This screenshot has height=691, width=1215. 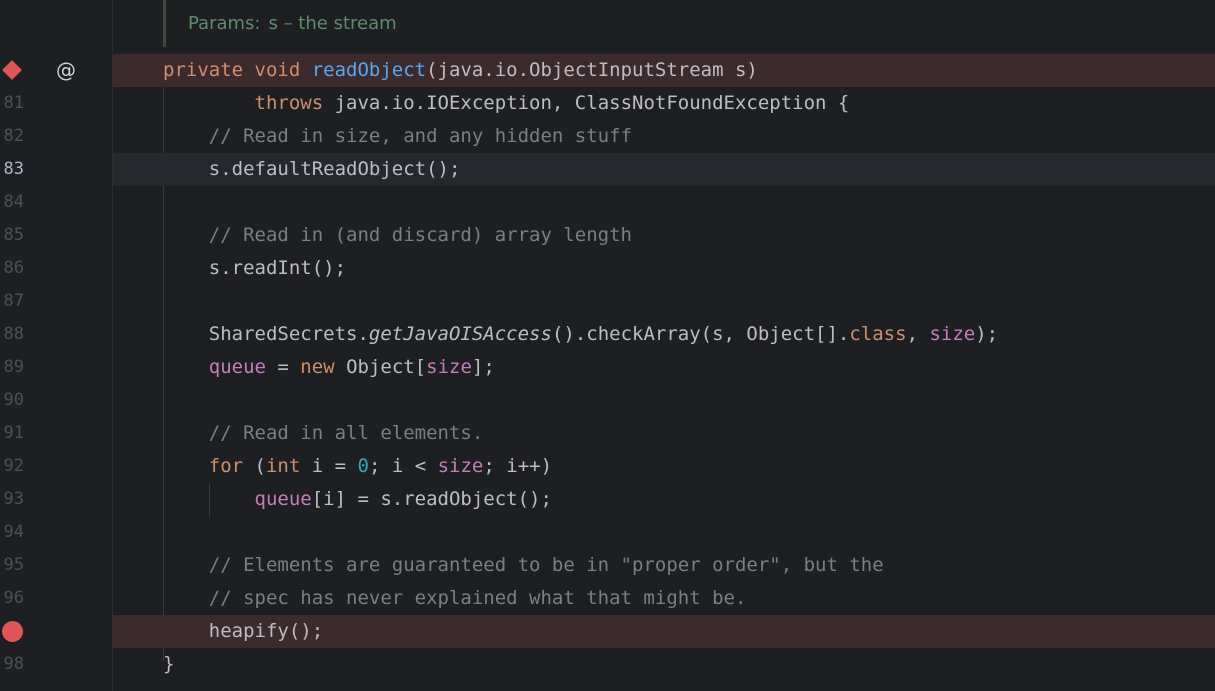 I want to click on code-line: 94, so click(x=607, y=532).